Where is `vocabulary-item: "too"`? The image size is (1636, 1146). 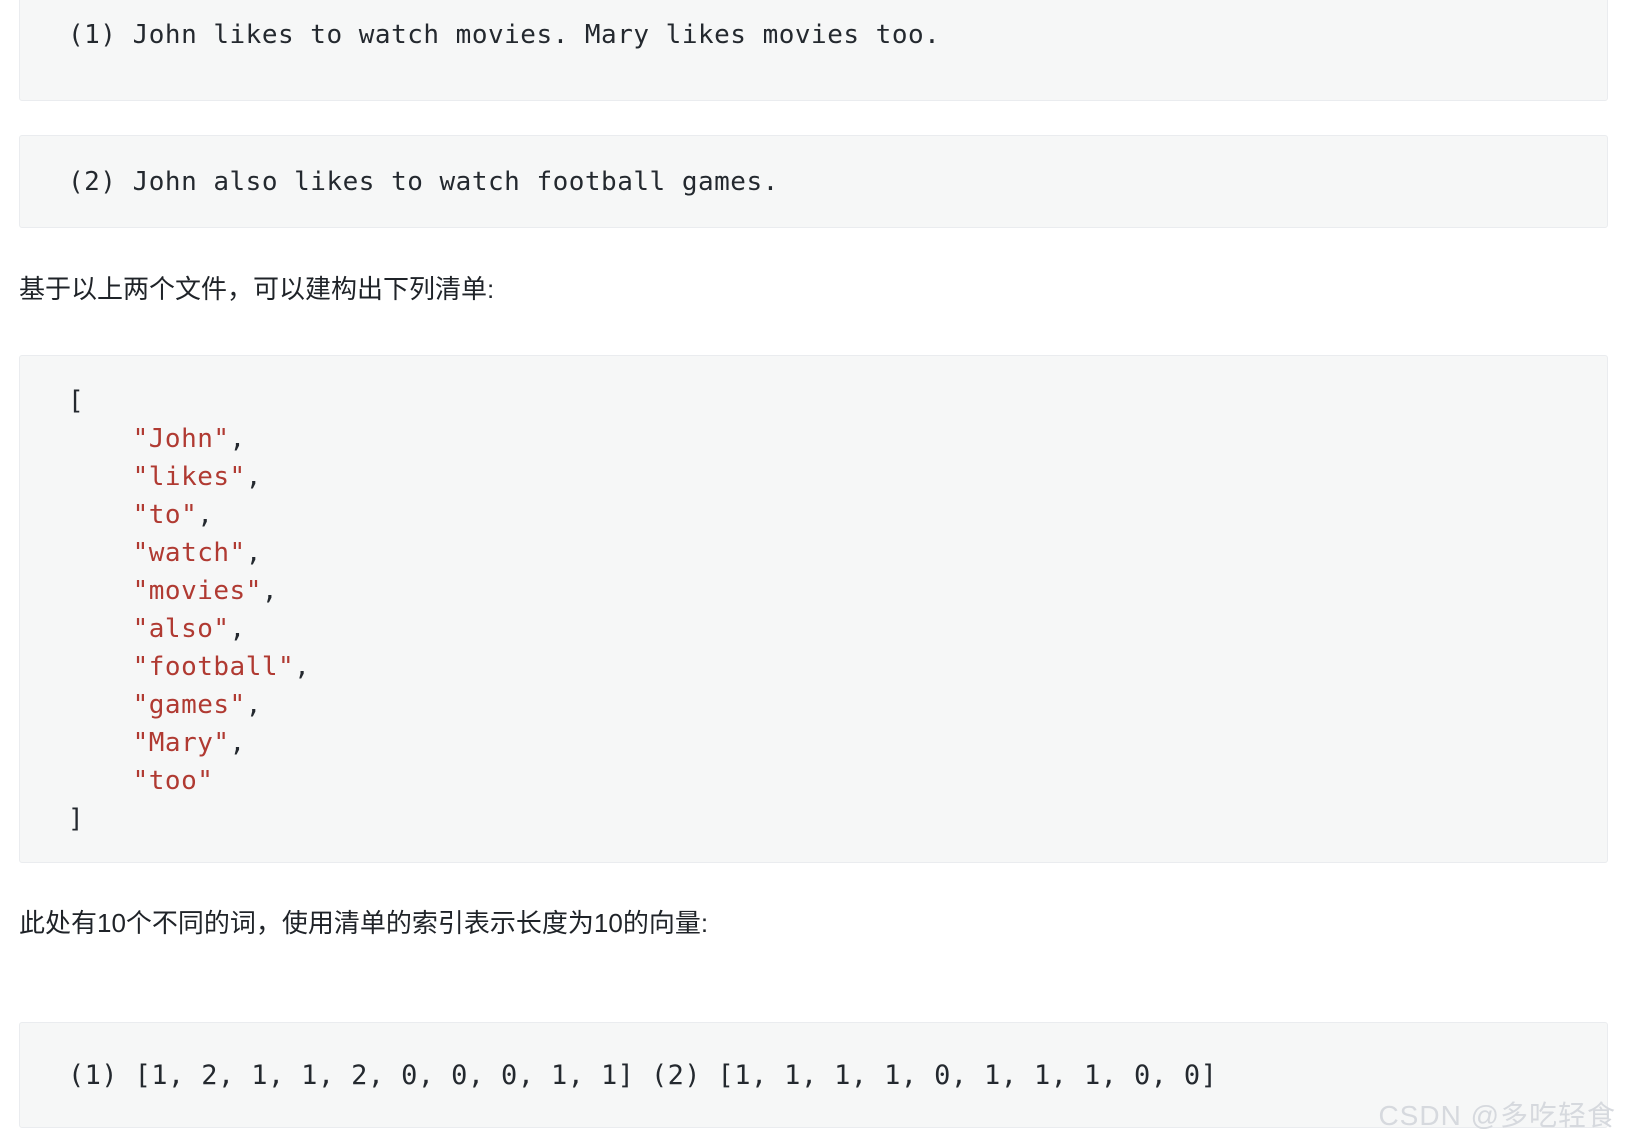
vocabulary-item: "too" is located at coordinates (813, 781).